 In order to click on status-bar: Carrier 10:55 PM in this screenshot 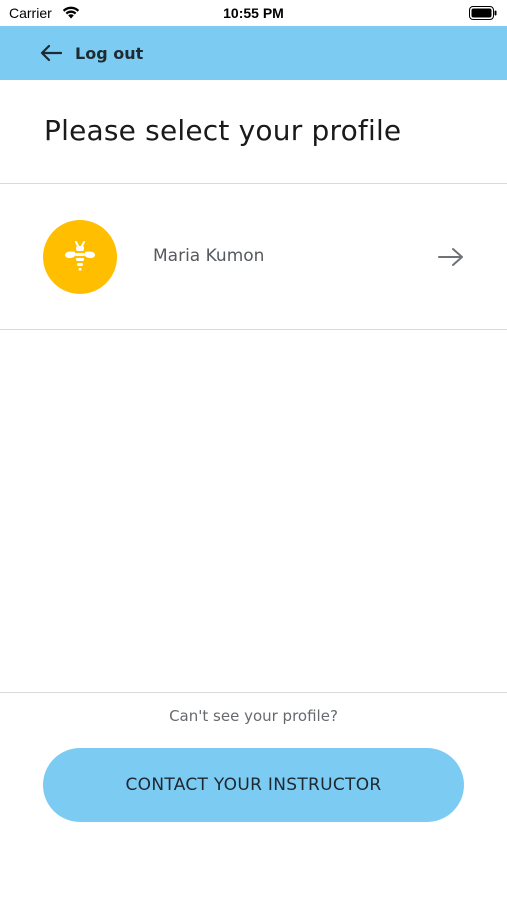, I will do `click(253, 13)`.